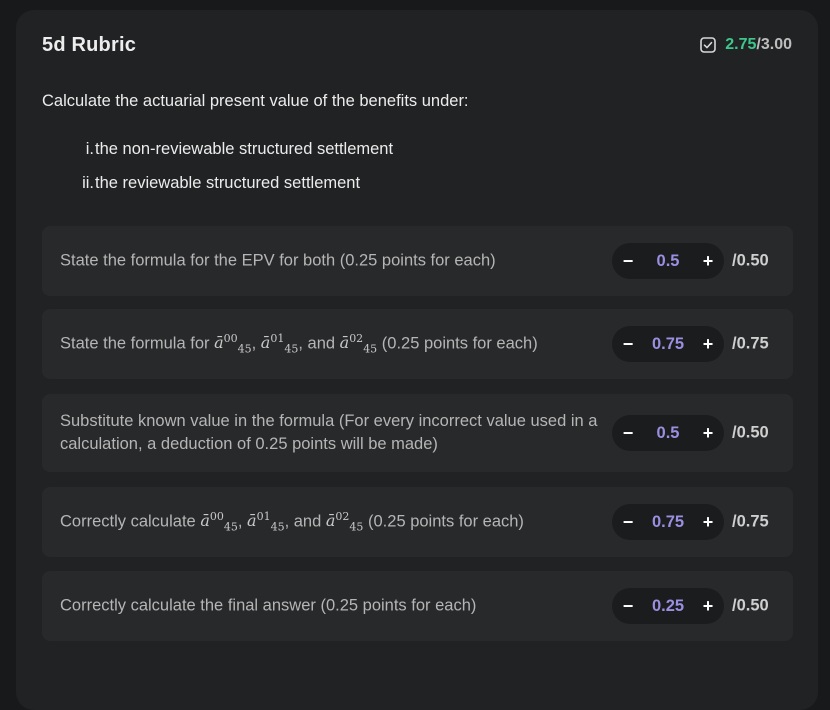 Image resolution: width=830 pixels, height=710 pixels. I want to click on criterion-score-value: 0.25, so click(668, 605).